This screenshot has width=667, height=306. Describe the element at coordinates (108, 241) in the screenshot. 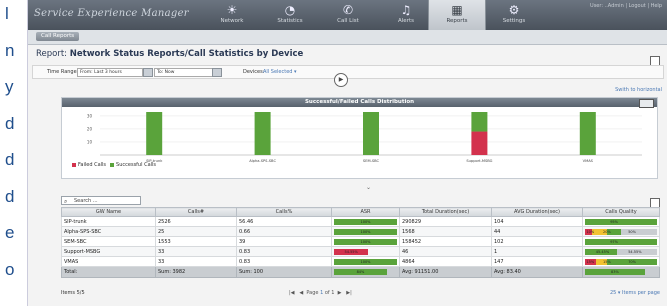

I see `gw-name-cell: SEM-SBC` at that location.